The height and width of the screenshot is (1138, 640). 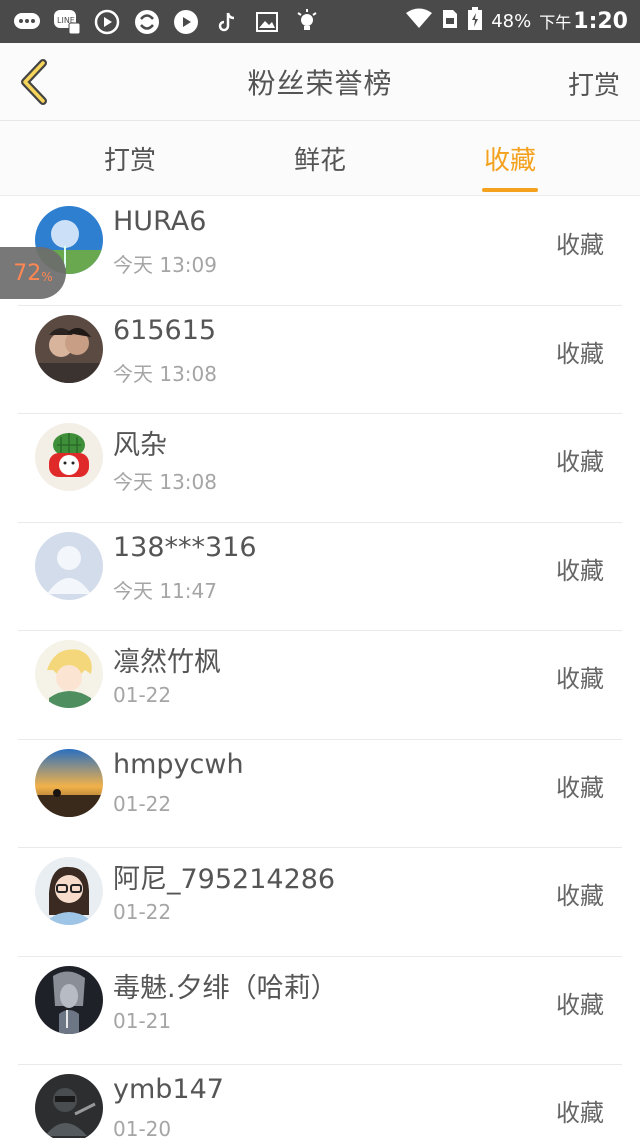 I want to click on clock: 下午1:20, so click(x=583, y=21).